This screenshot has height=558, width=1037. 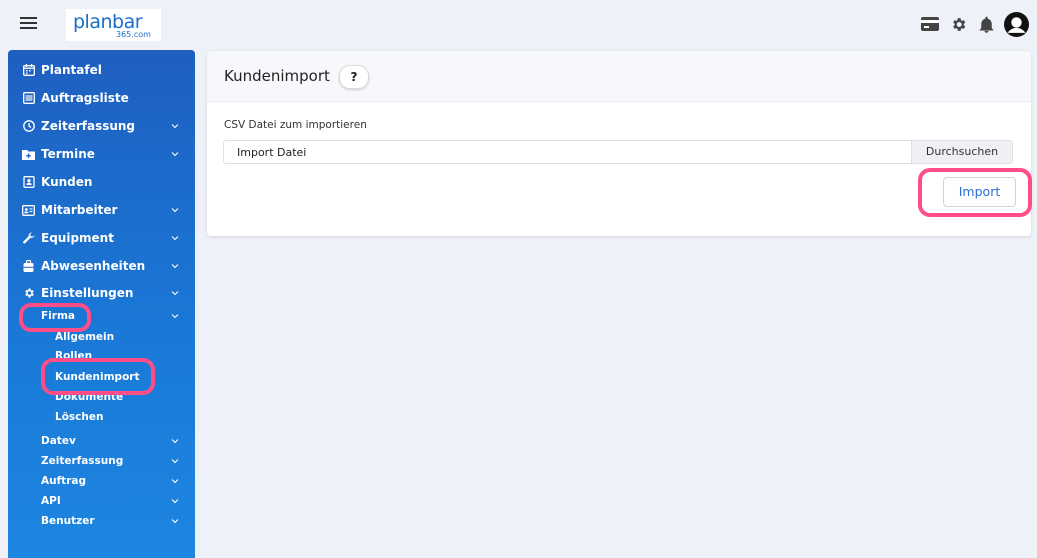 I want to click on file-input-placeholder: Import Datei, so click(x=272, y=152).